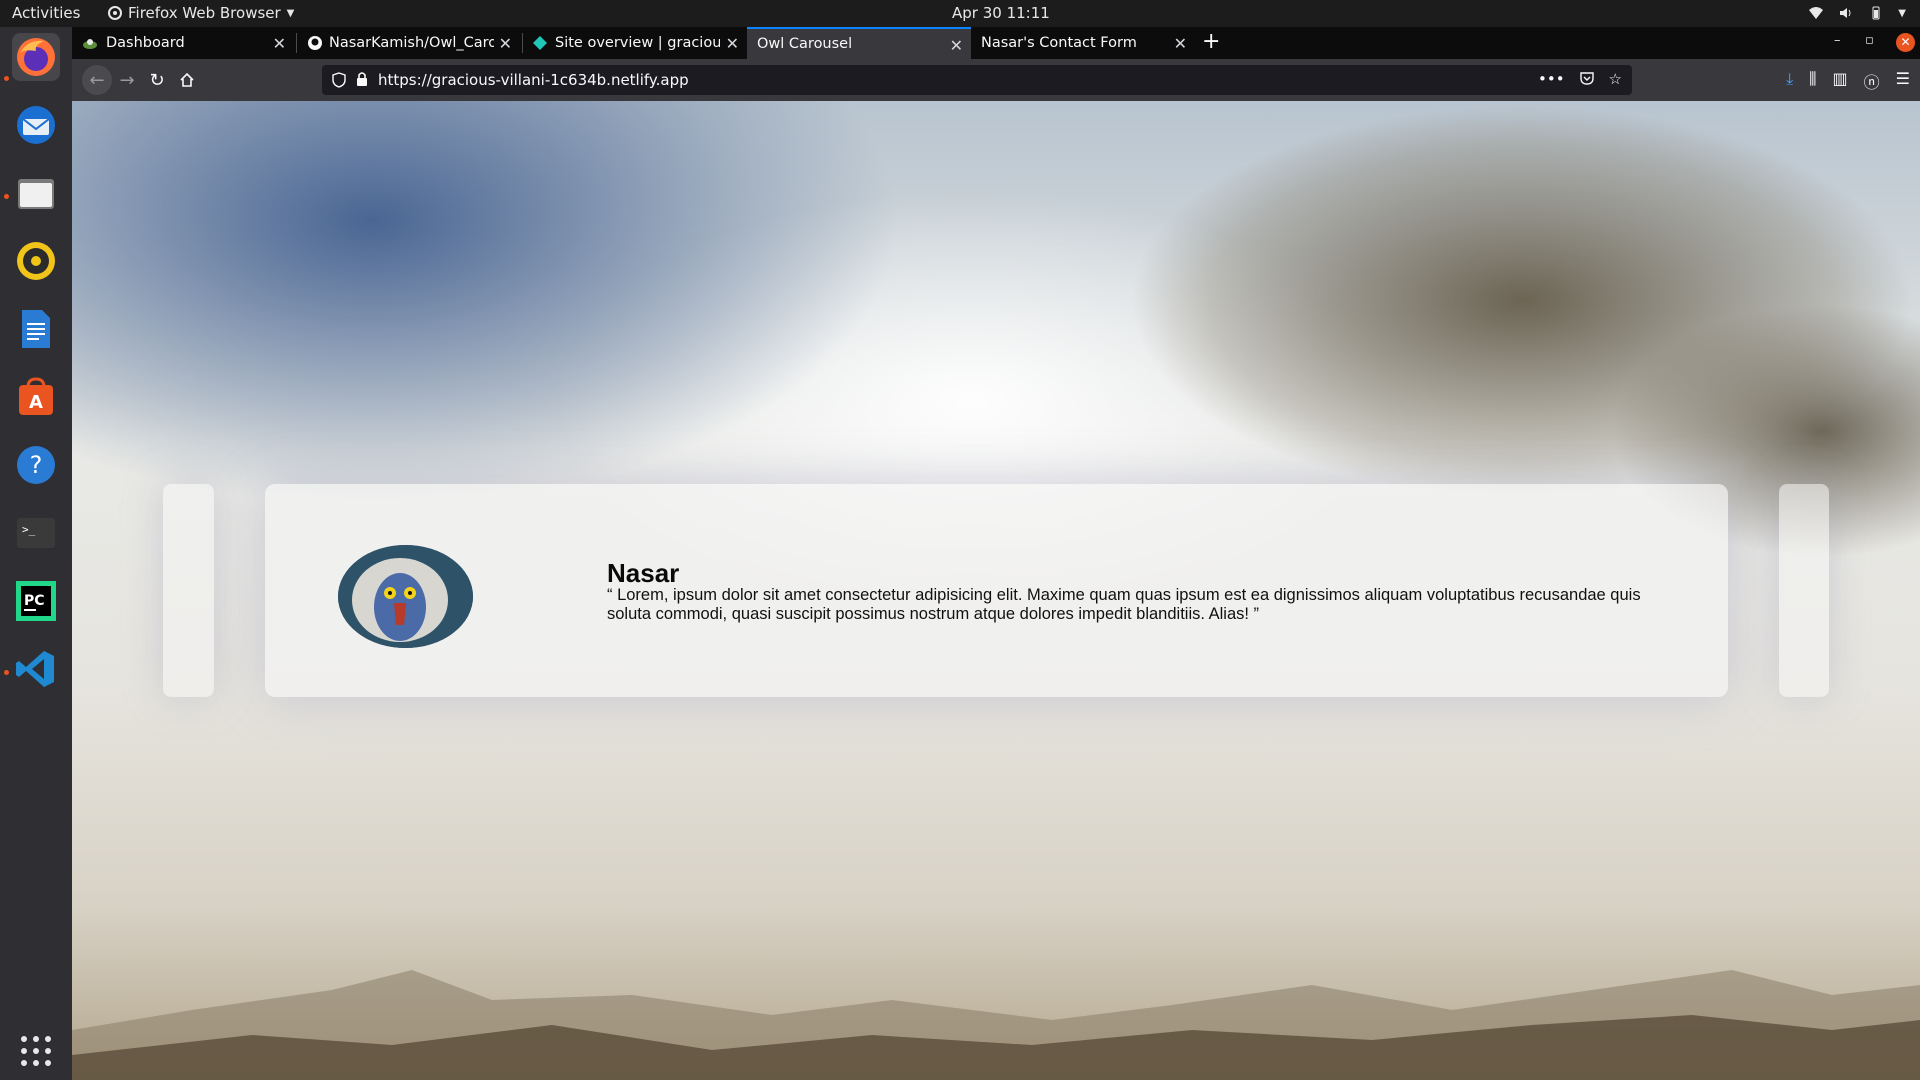 The width and height of the screenshot is (1920, 1080). I want to click on files-icon, so click(36, 194).